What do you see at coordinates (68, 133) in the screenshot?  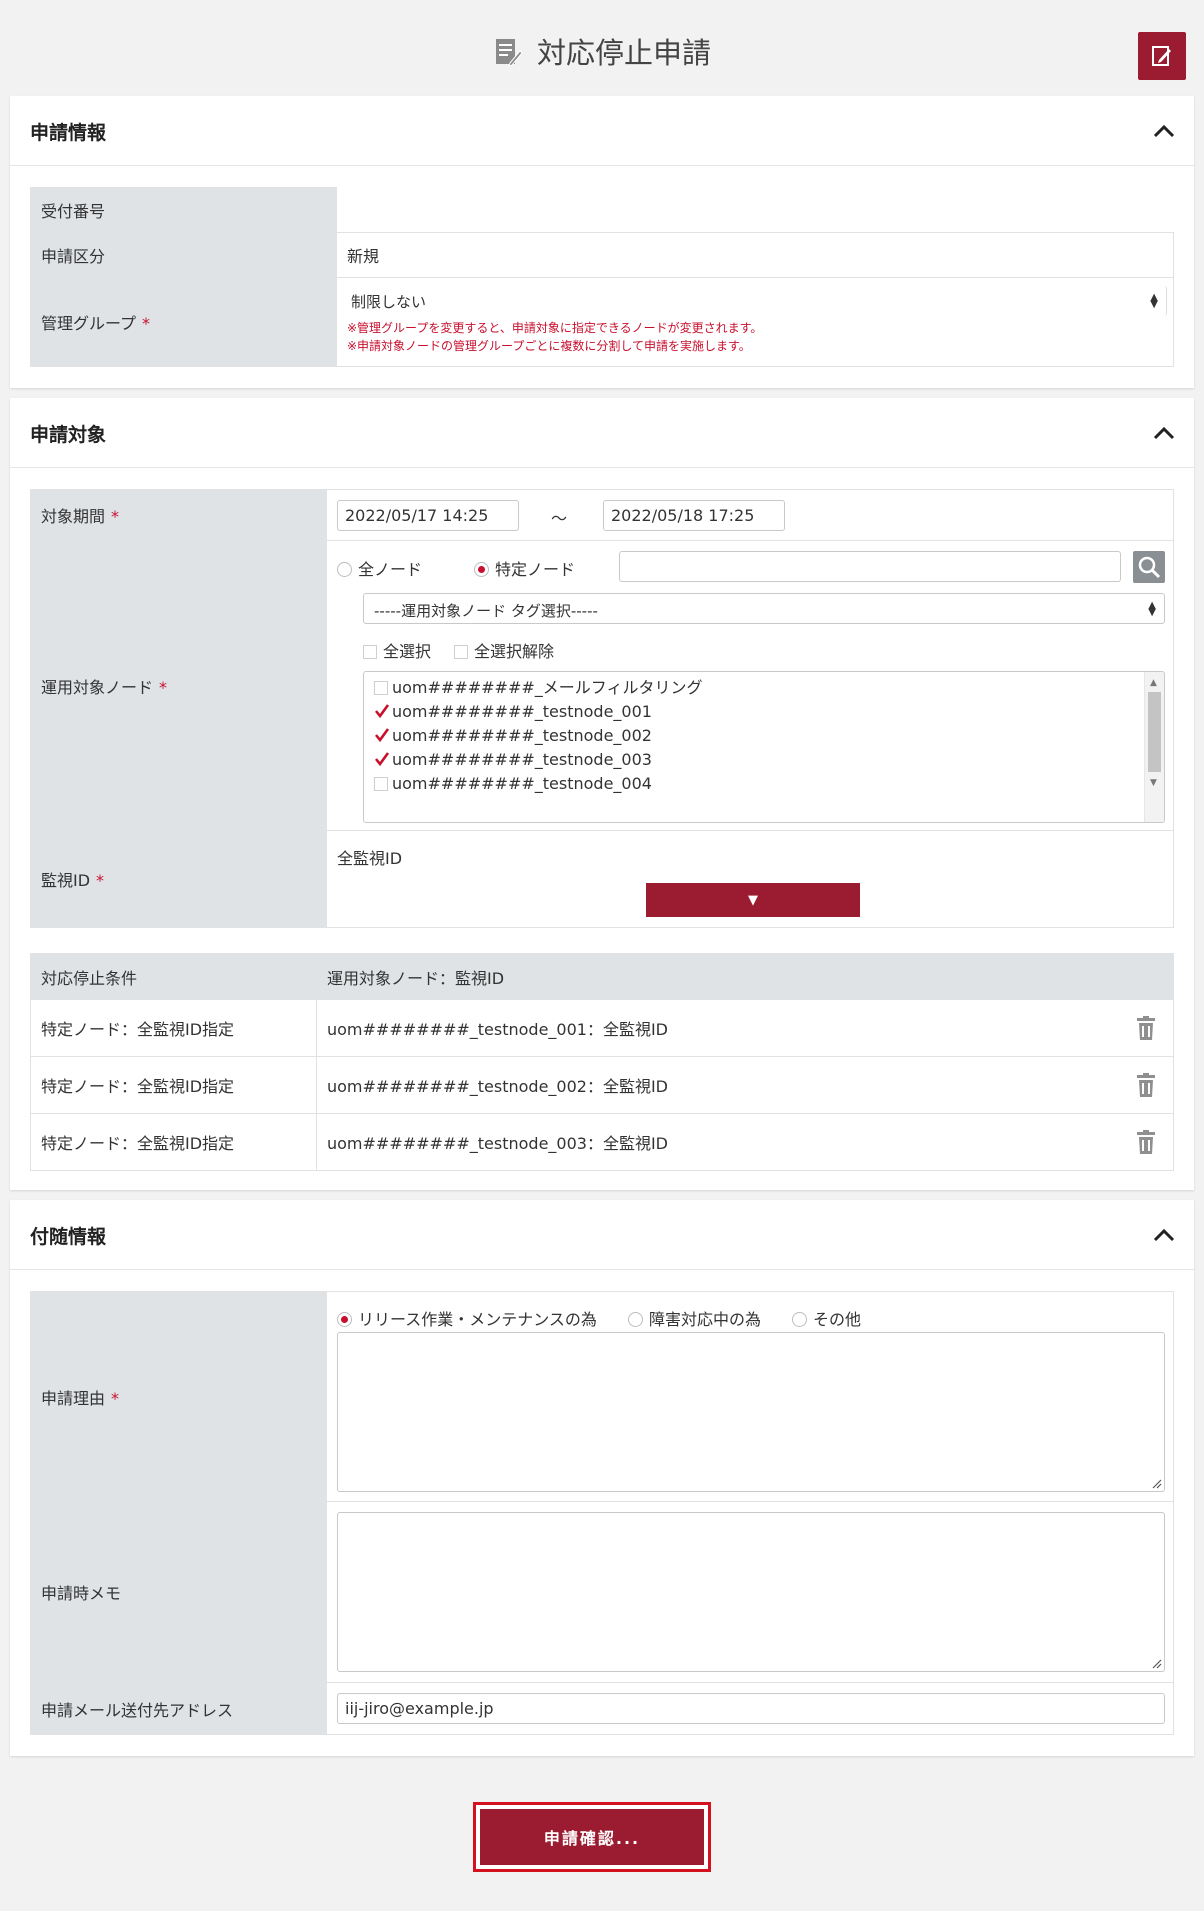 I see `section-title: 申請情報` at bounding box center [68, 133].